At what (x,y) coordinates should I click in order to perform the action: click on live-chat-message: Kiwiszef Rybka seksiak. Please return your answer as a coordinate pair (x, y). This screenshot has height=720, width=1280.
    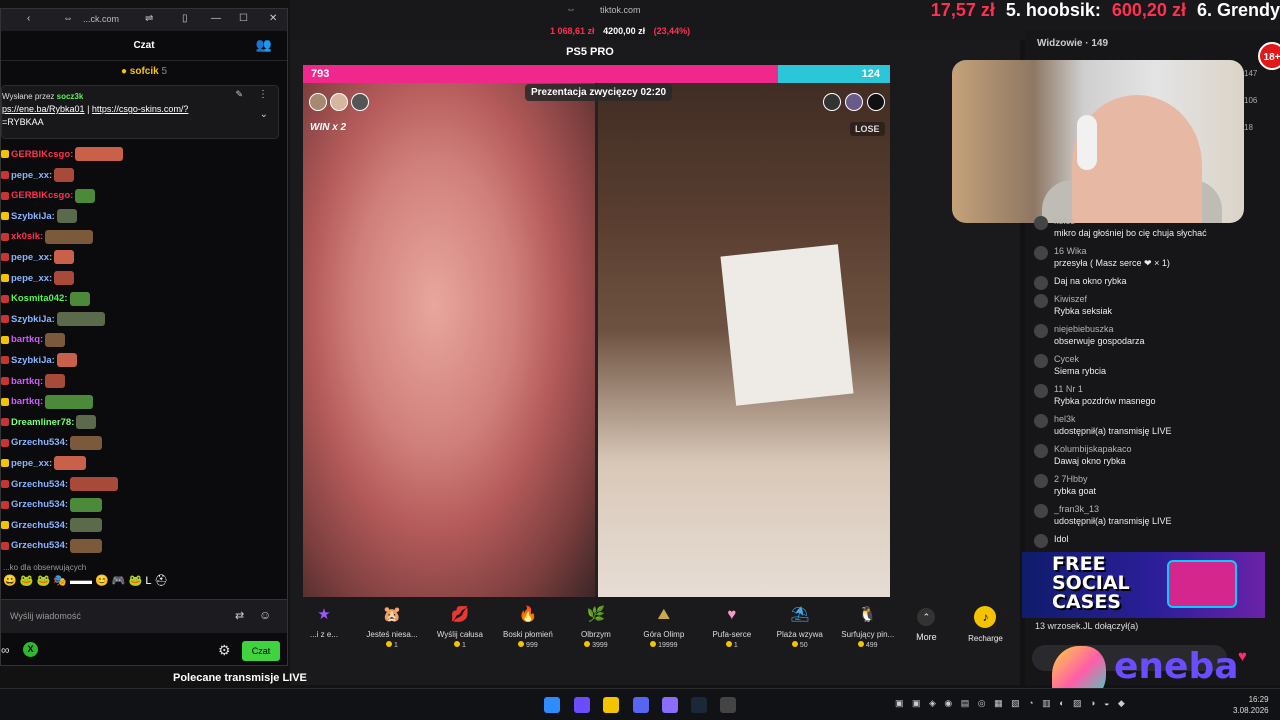
    Looking at the image, I should click on (1152, 305).